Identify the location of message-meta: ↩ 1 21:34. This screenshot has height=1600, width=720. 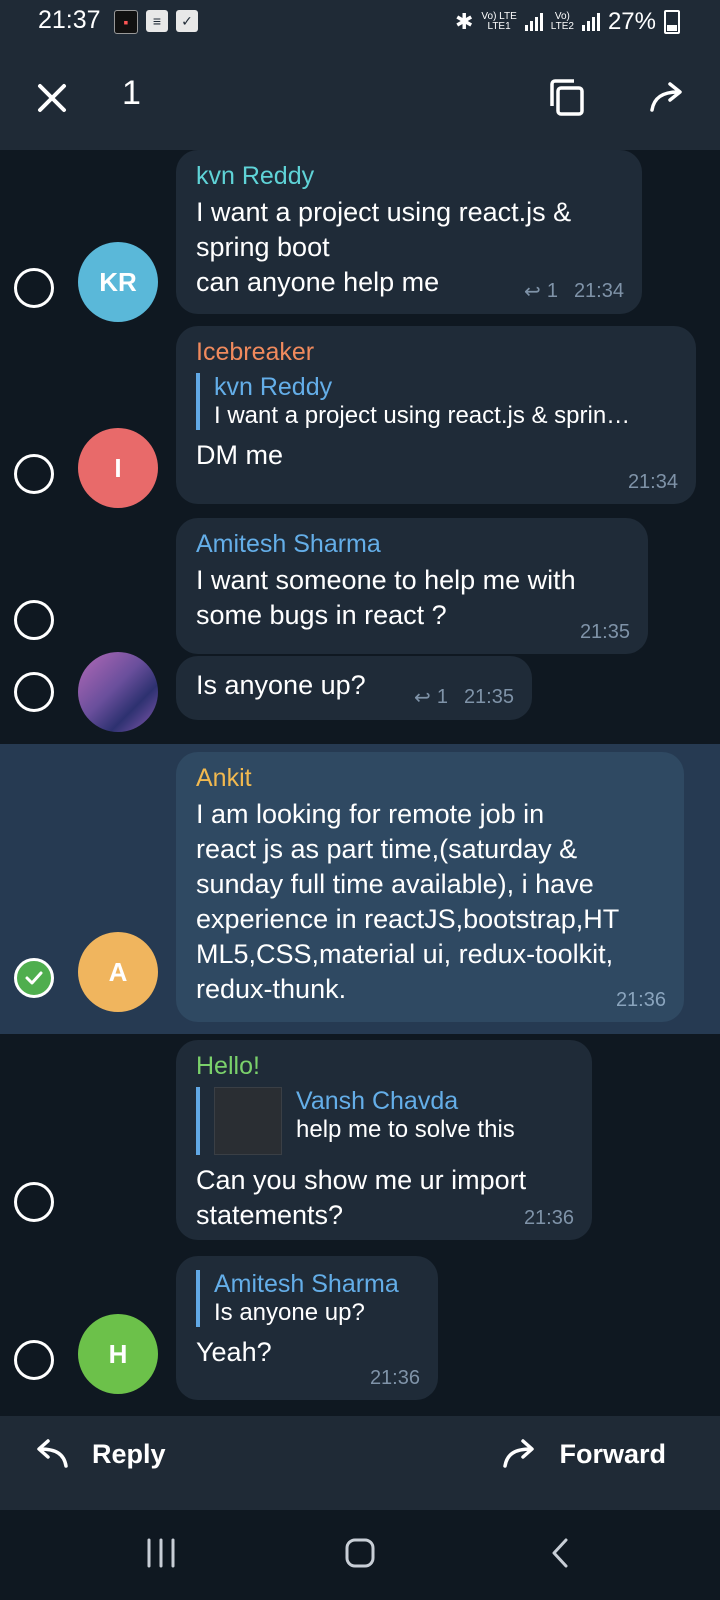
(574, 291).